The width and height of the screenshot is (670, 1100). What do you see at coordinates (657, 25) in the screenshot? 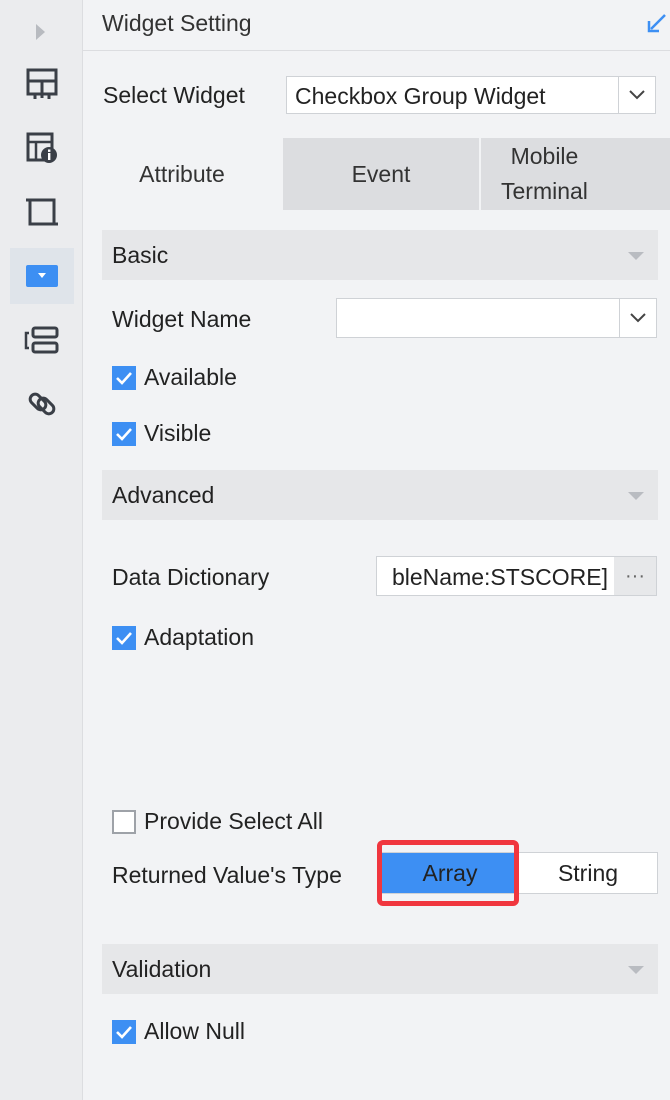
I see `pin-arrow-icon` at bounding box center [657, 25].